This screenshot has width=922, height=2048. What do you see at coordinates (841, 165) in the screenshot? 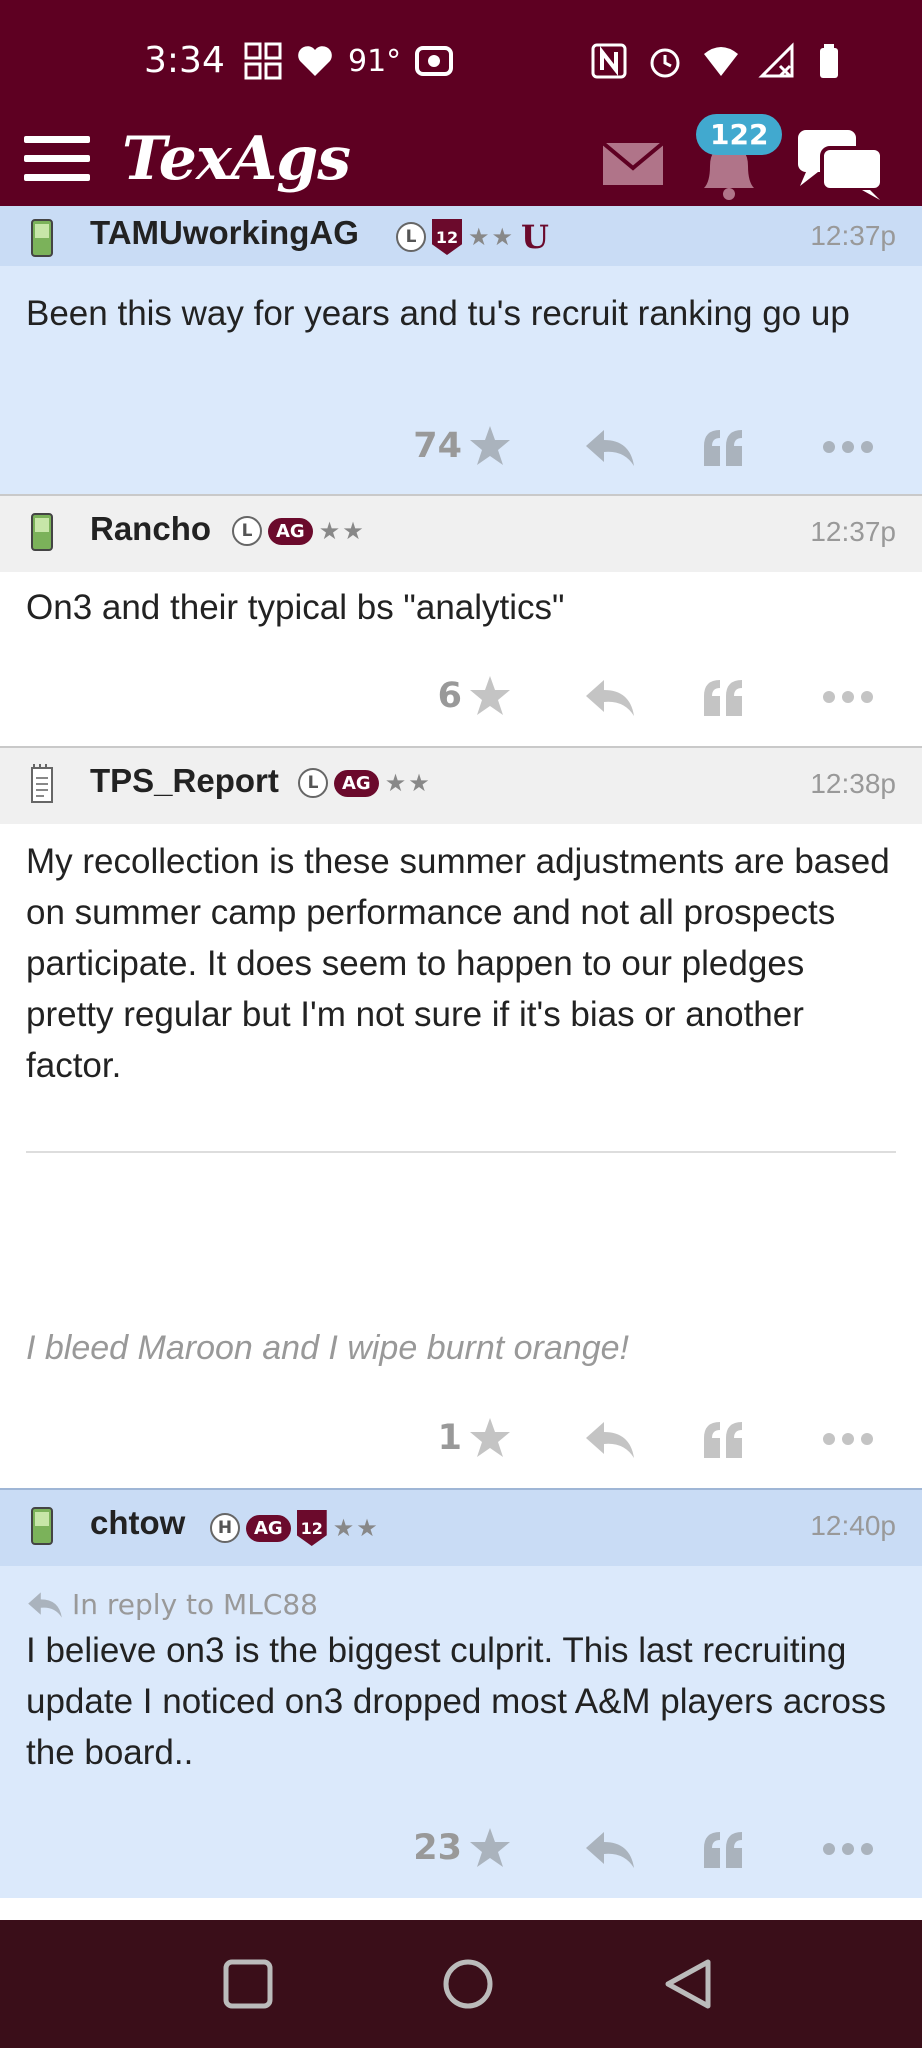
I see `chat-icon` at bounding box center [841, 165].